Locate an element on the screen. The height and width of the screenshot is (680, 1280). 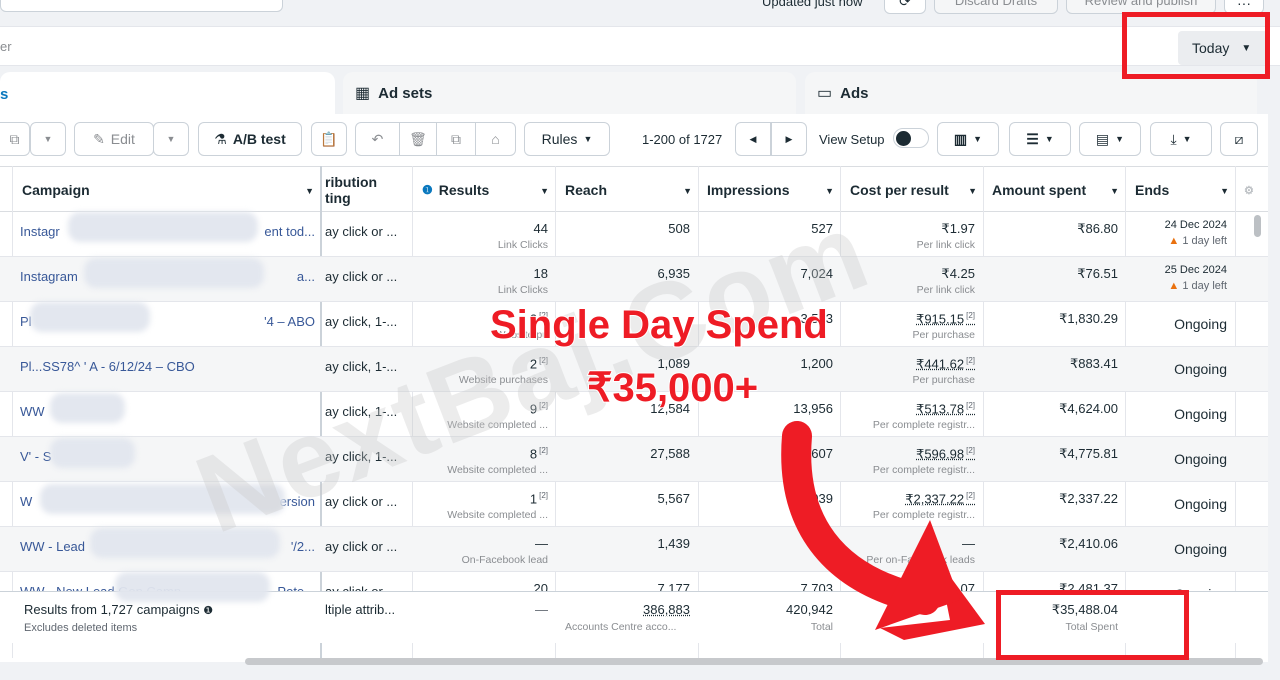
col-amount-spent: Amount spent ▼ is located at coordinates (1058, 190).